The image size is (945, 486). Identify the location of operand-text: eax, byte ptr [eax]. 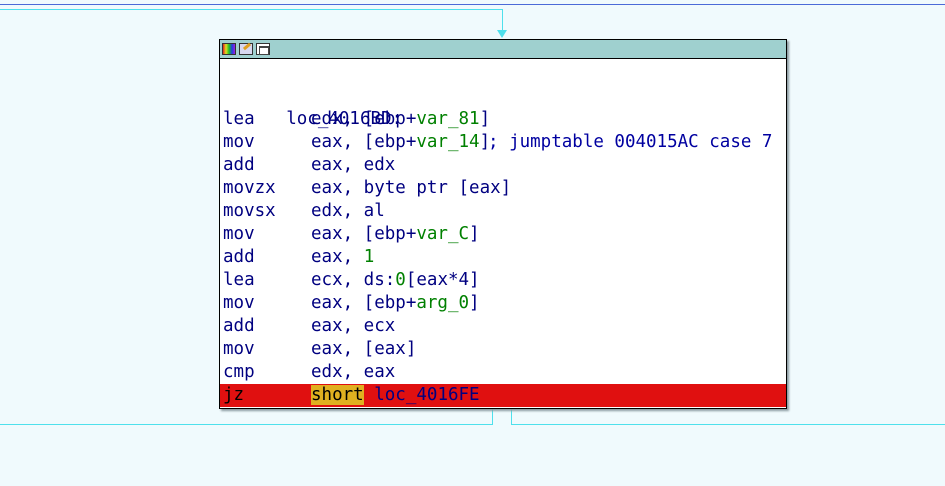
(411, 188).